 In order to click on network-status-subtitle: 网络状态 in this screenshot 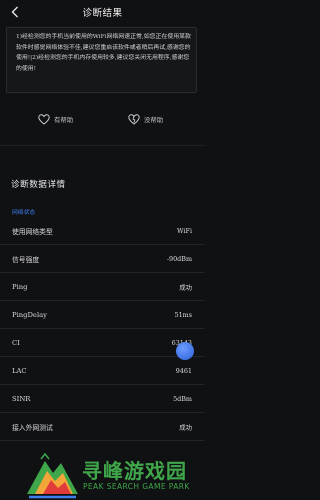, I will do `click(24, 213)`.